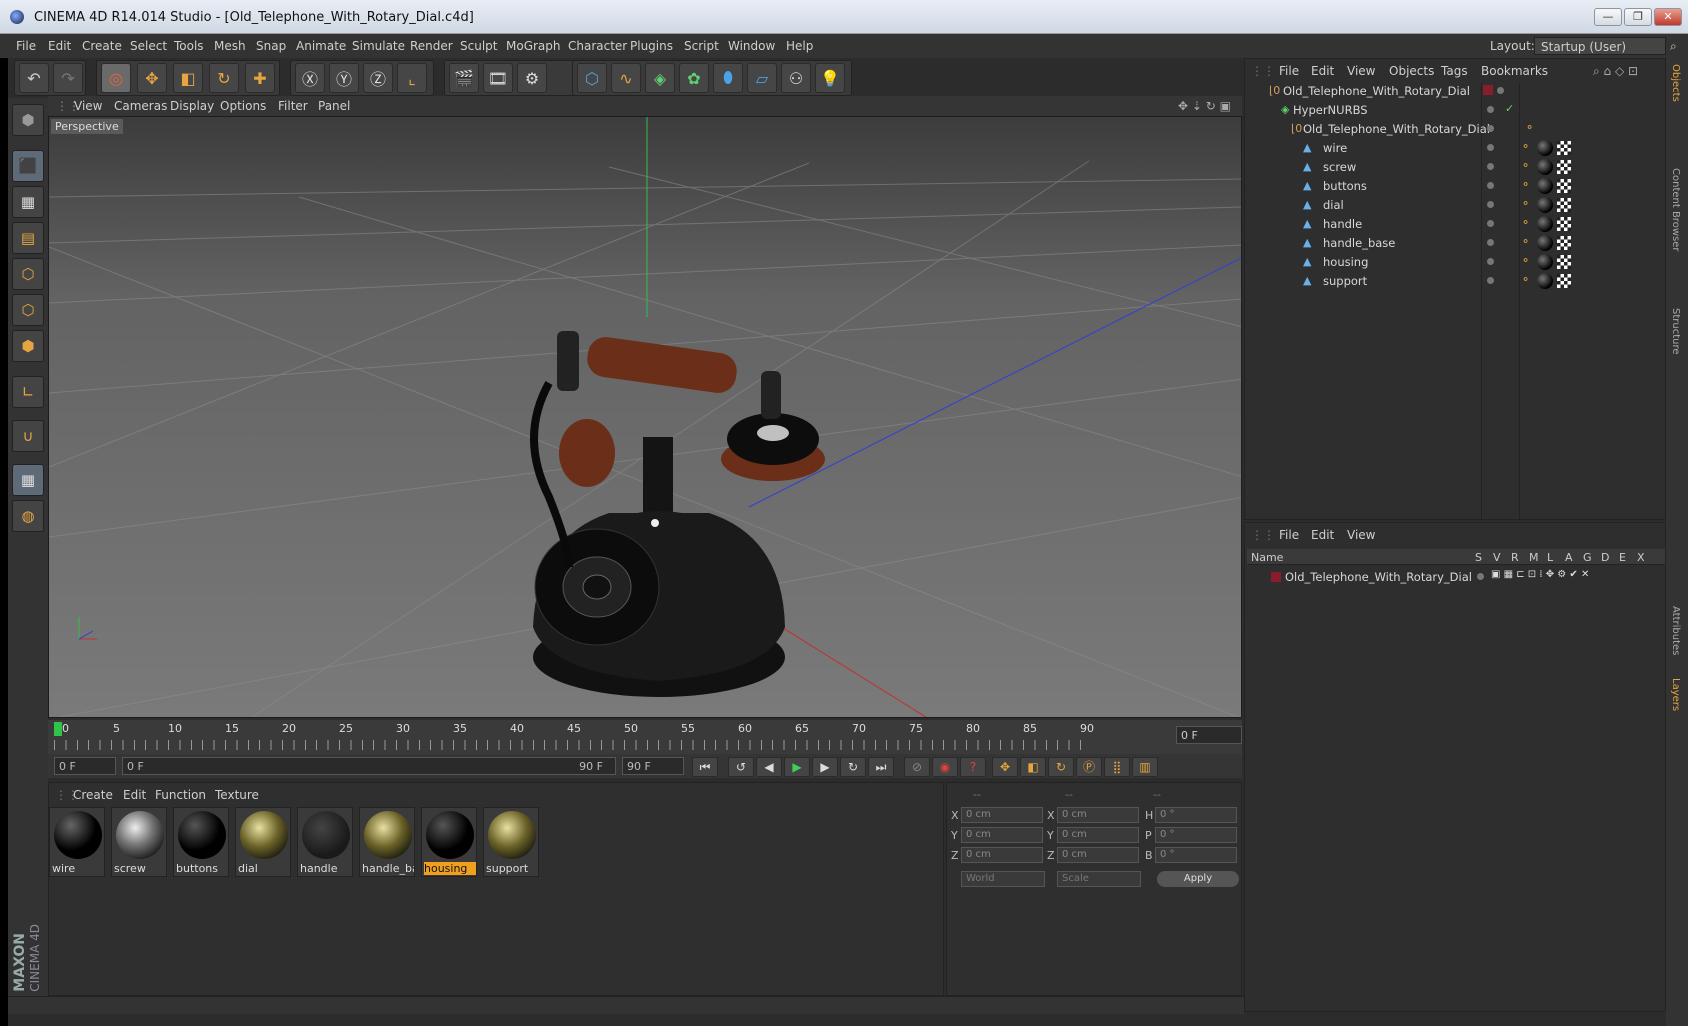 The image size is (1688, 1026). Describe the element at coordinates (677, 514) in the screenshot. I see `telephone-model` at that location.